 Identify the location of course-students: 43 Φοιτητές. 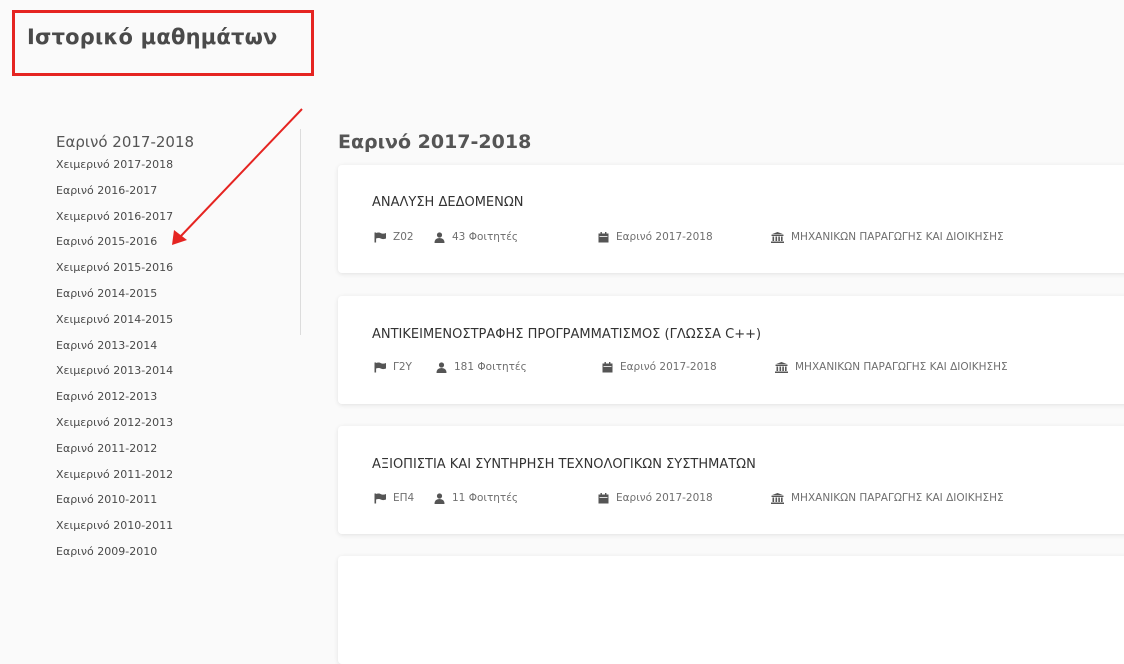
(476, 237).